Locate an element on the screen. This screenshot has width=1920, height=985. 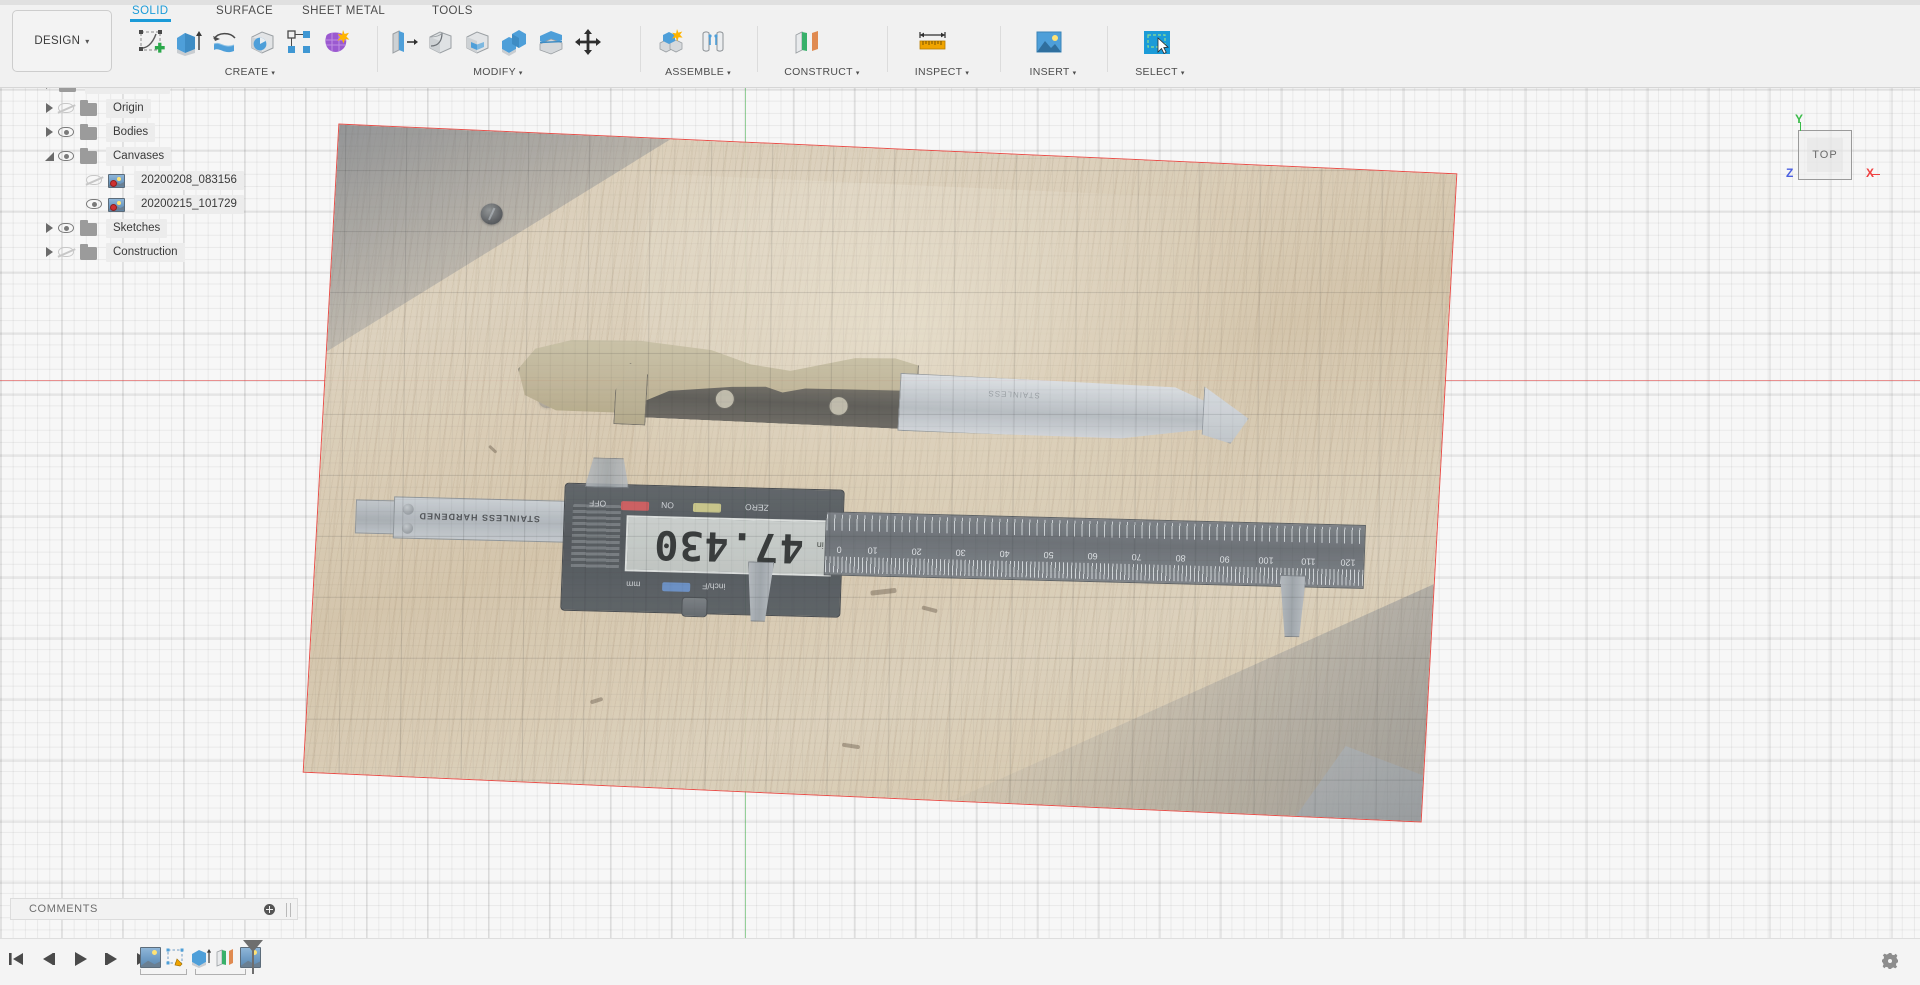
caliper-mm-label: mm is located at coordinates (633, 584).